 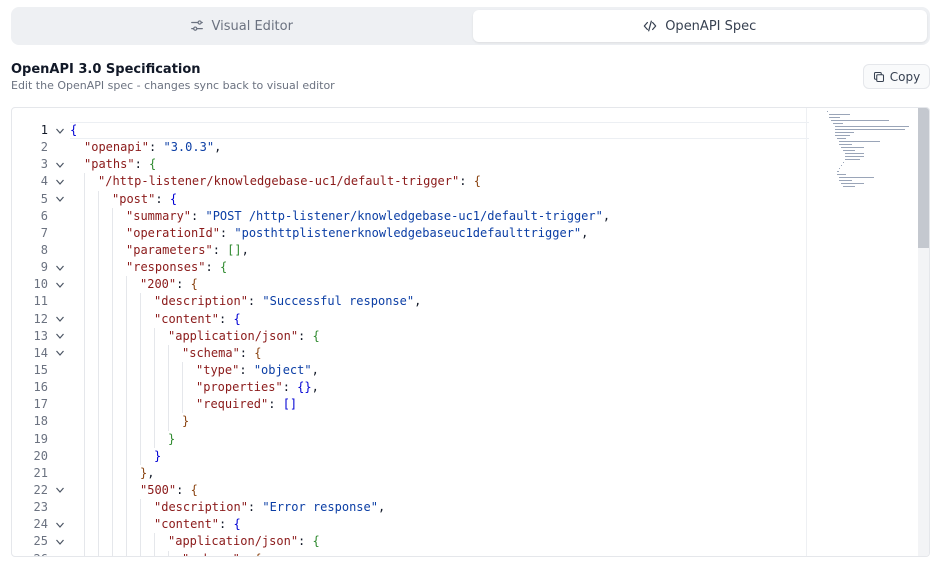 I want to click on line-number: 18, so click(x=40, y=421).